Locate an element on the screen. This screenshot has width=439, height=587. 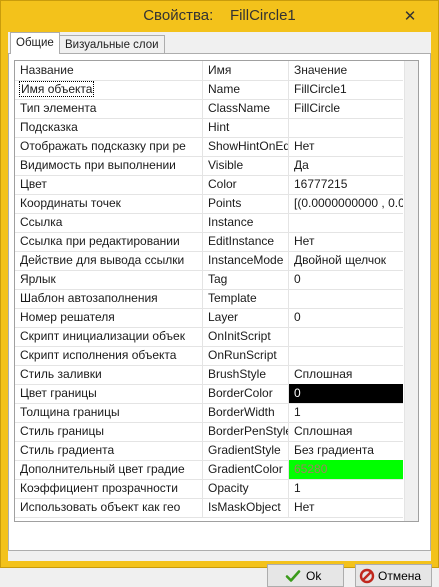
table-row: Скрипт исполнения объекта OnRunScript is located at coordinates (209, 356).